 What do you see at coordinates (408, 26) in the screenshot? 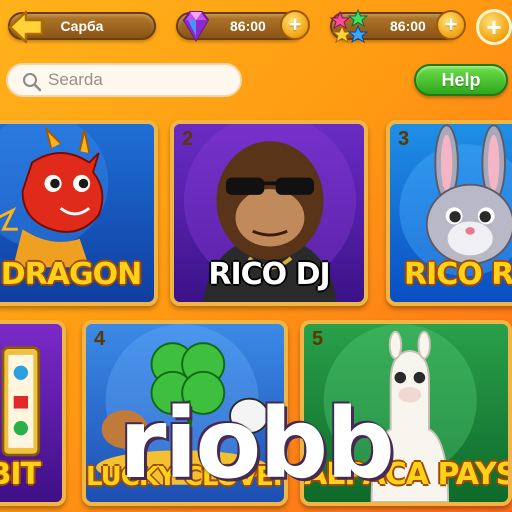
I see `stars-value: 86:00` at bounding box center [408, 26].